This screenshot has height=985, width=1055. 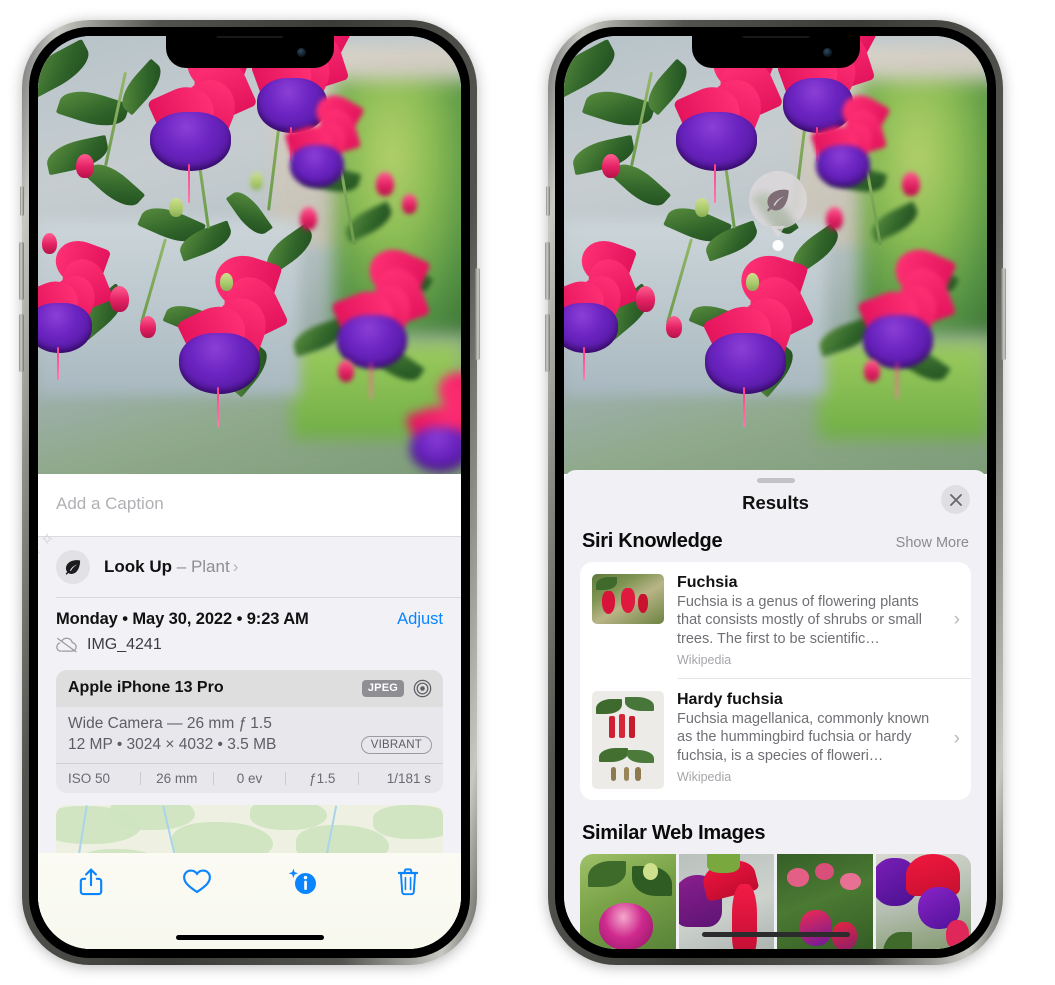 What do you see at coordinates (249, 505) in the screenshot?
I see `caption-input: Add a Caption` at bounding box center [249, 505].